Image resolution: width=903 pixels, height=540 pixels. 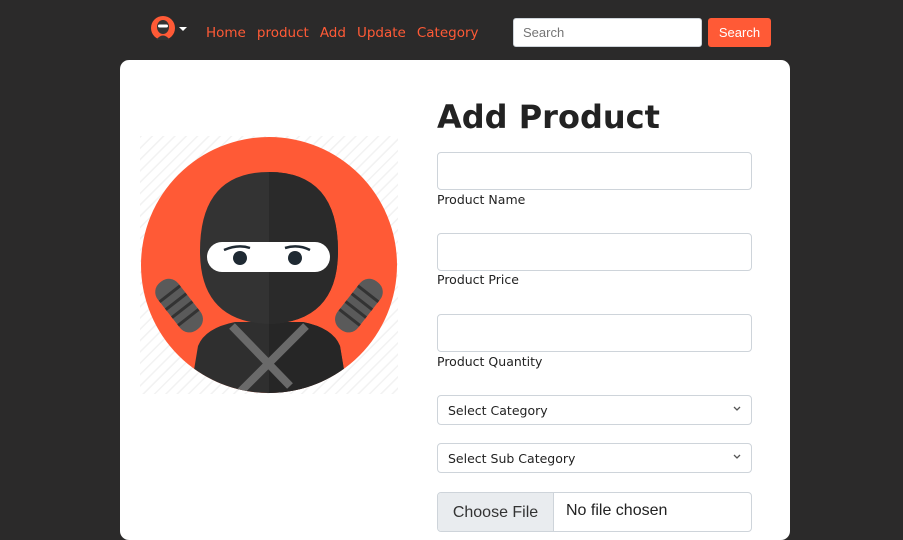 I want to click on subcategory-select: Select Sub Category, so click(x=594, y=458).